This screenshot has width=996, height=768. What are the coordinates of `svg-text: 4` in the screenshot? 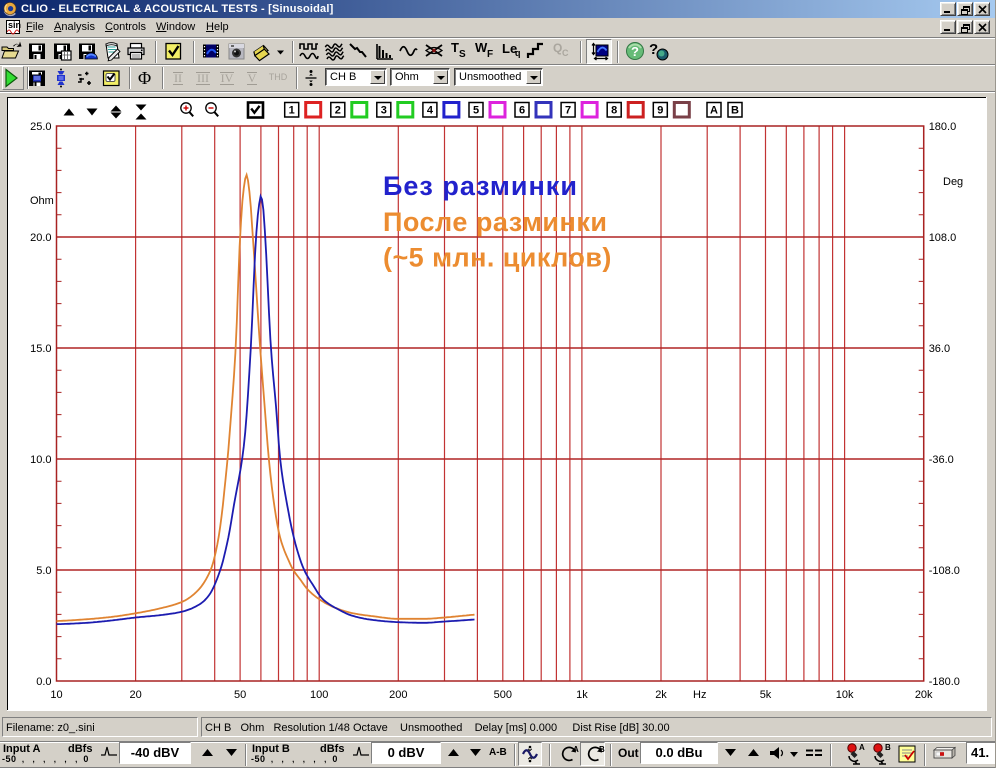 It's located at (430, 111).